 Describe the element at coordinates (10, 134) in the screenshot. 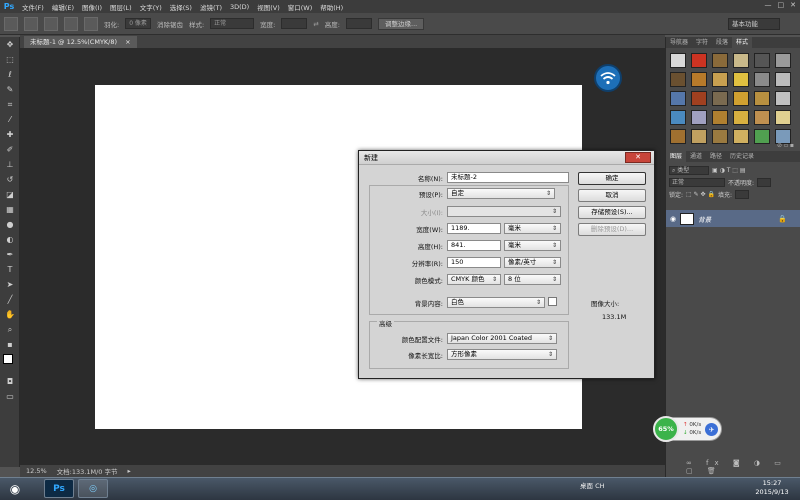

I see `healing-tool-icon: ✚` at that location.